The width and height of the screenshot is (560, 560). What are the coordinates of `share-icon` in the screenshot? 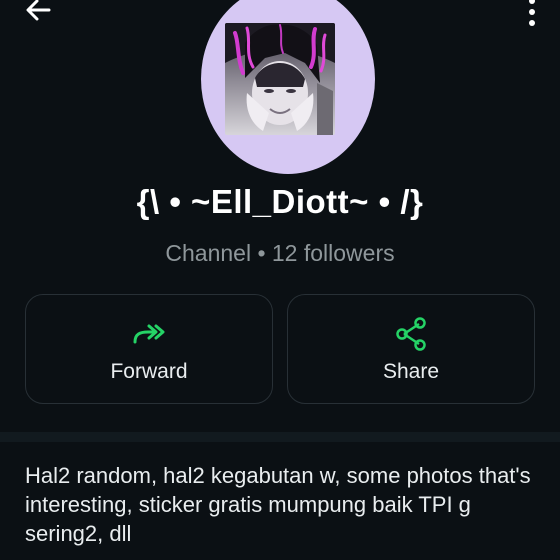 It's located at (411, 334).